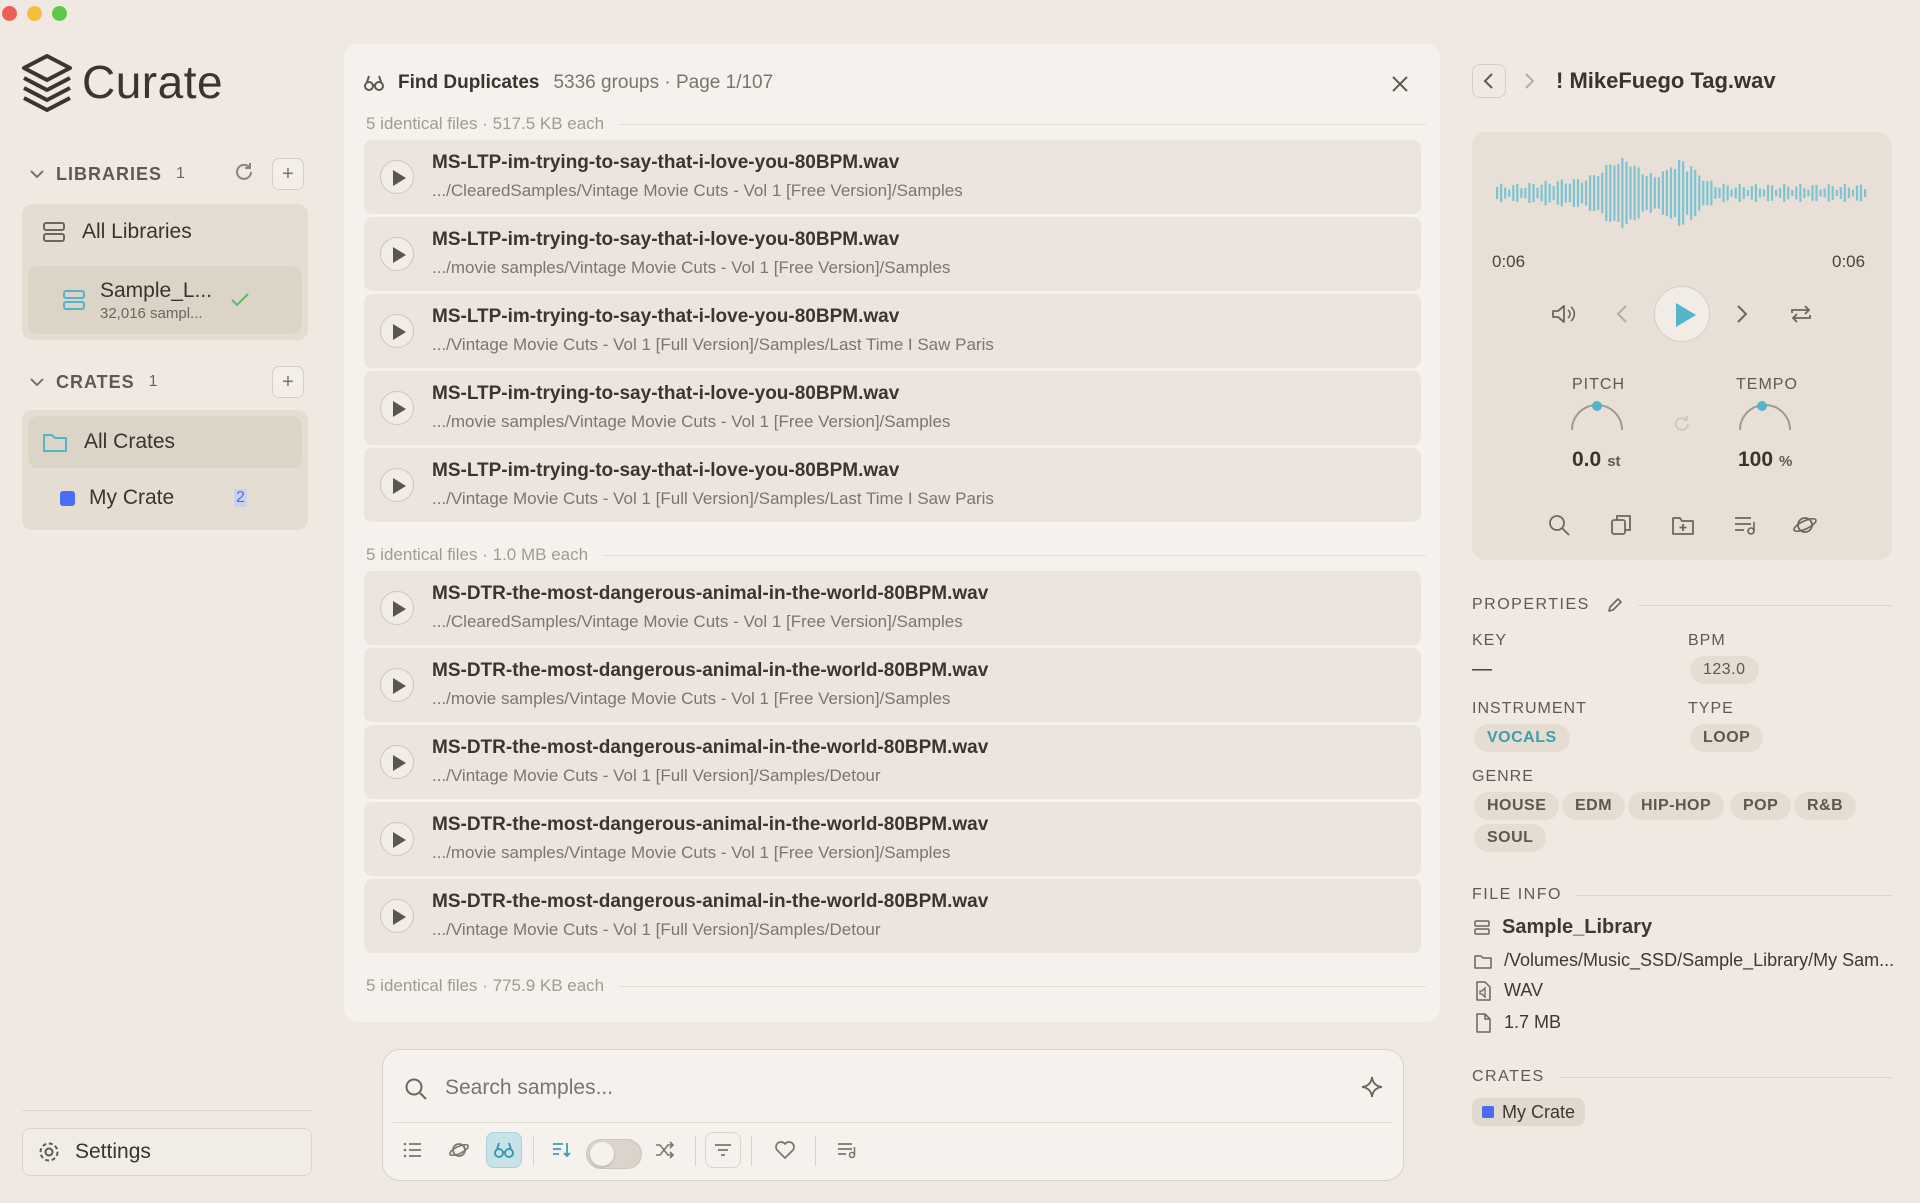  What do you see at coordinates (1682, 314) in the screenshot?
I see `play-button` at bounding box center [1682, 314].